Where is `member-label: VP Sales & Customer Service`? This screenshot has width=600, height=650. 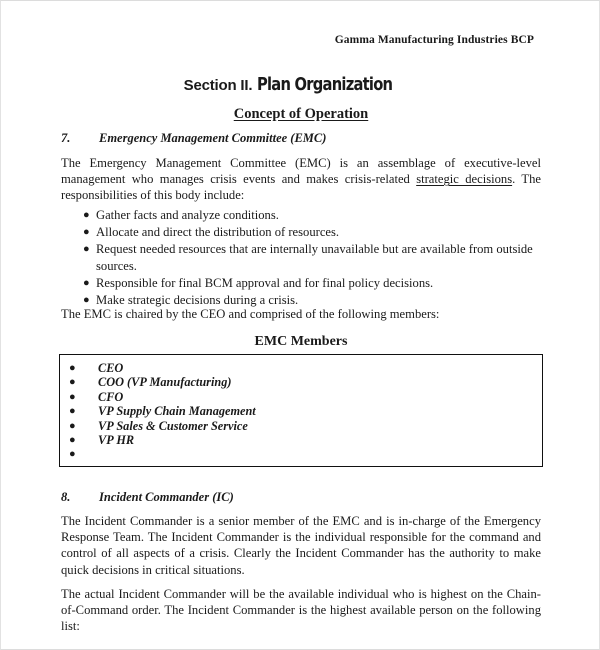 member-label: VP Sales & Customer Service is located at coordinates (173, 425).